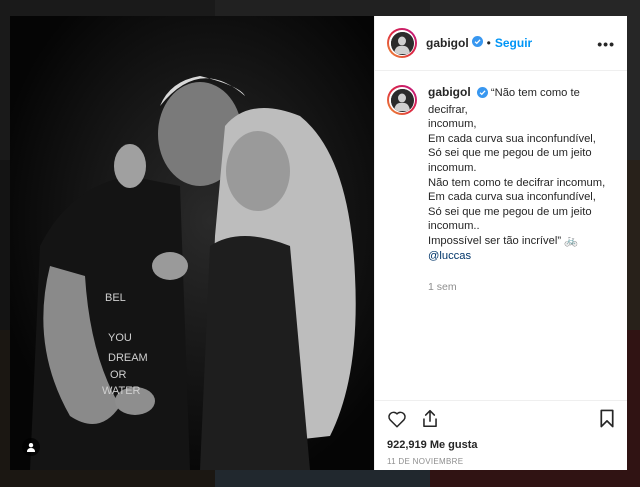  Describe the element at coordinates (402, 43) in the screenshot. I see `avatar` at that location.